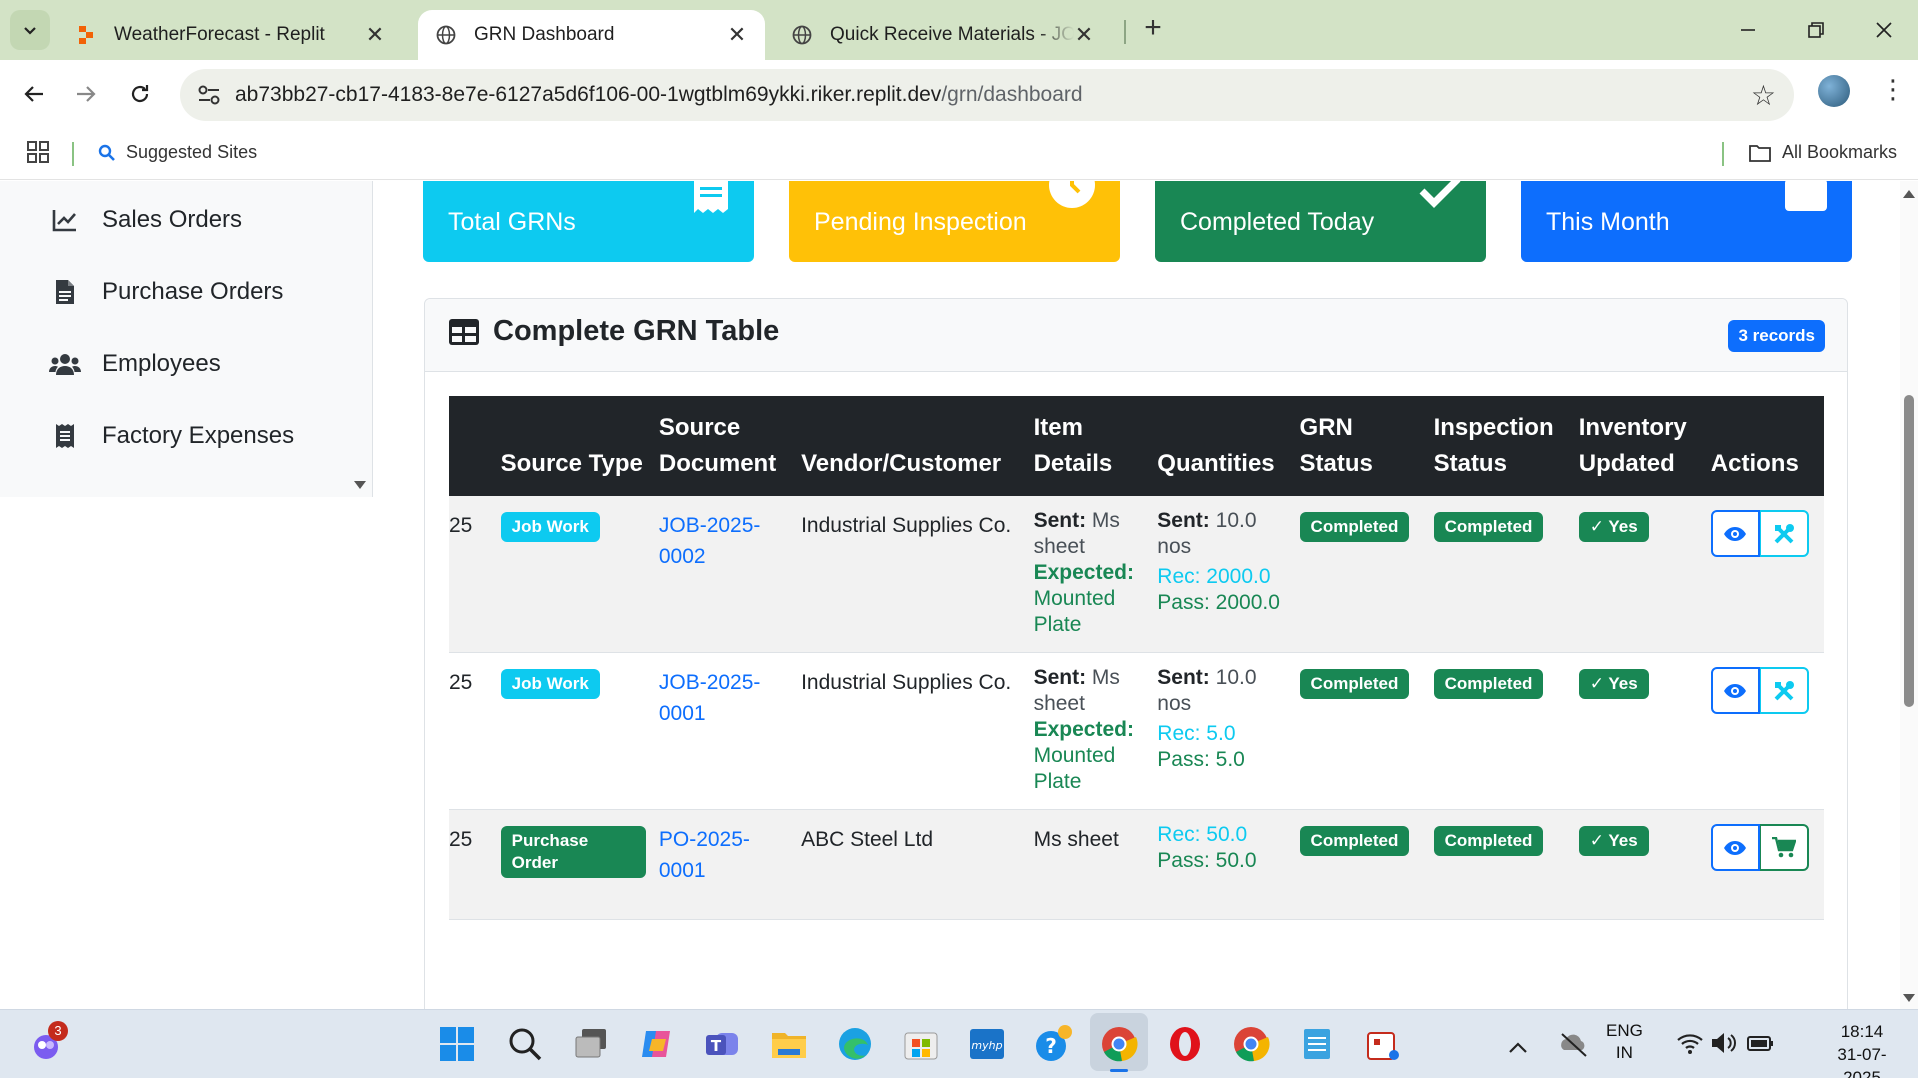  What do you see at coordinates (140, 94) in the screenshot?
I see `reload-button` at bounding box center [140, 94].